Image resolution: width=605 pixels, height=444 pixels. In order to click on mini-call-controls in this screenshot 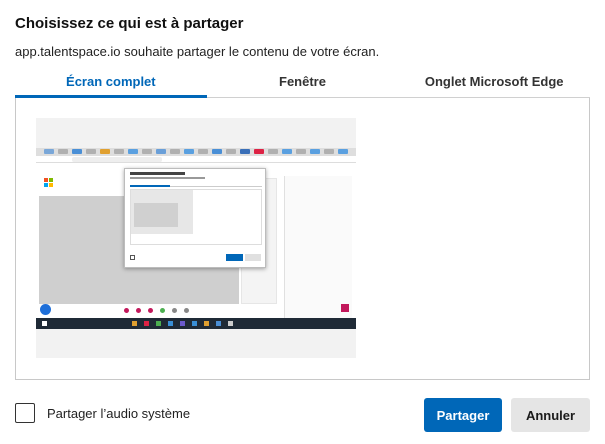, I will do `click(164, 311)`.